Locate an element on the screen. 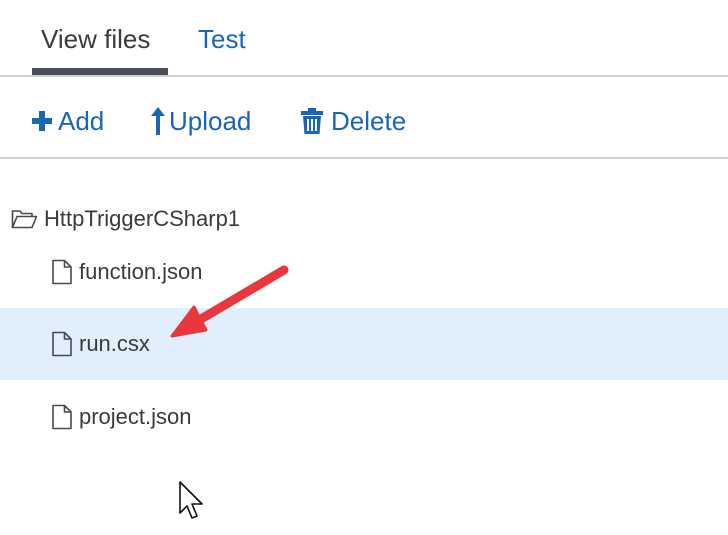 This screenshot has width=728, height=535. add-button: Add is located at coordinates (67, 121).